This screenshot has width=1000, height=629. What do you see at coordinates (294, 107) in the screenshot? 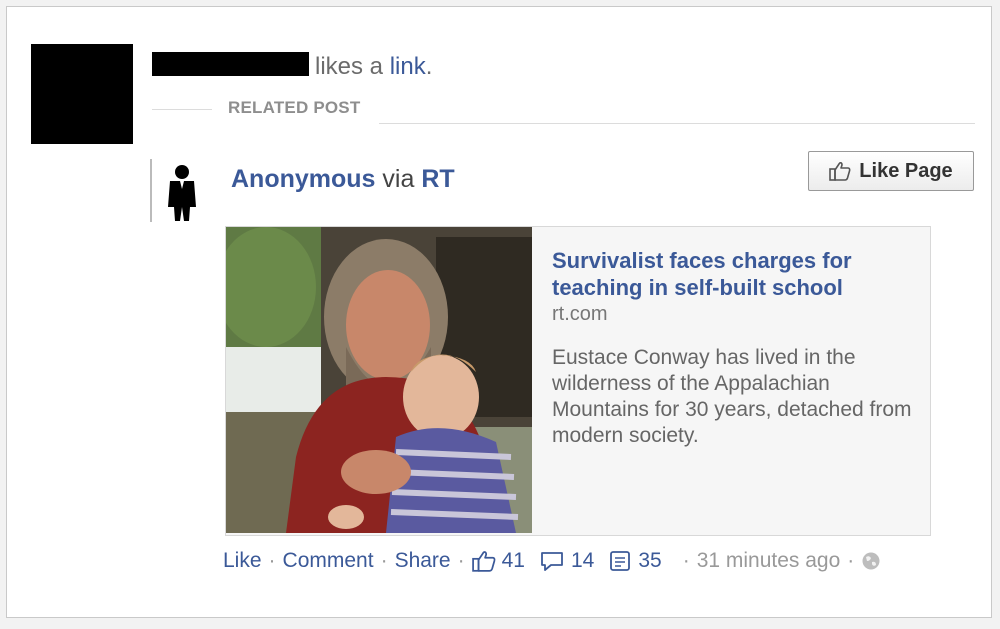
I see `related-post-label: RELATED POST` at bounding box center [294, 107].